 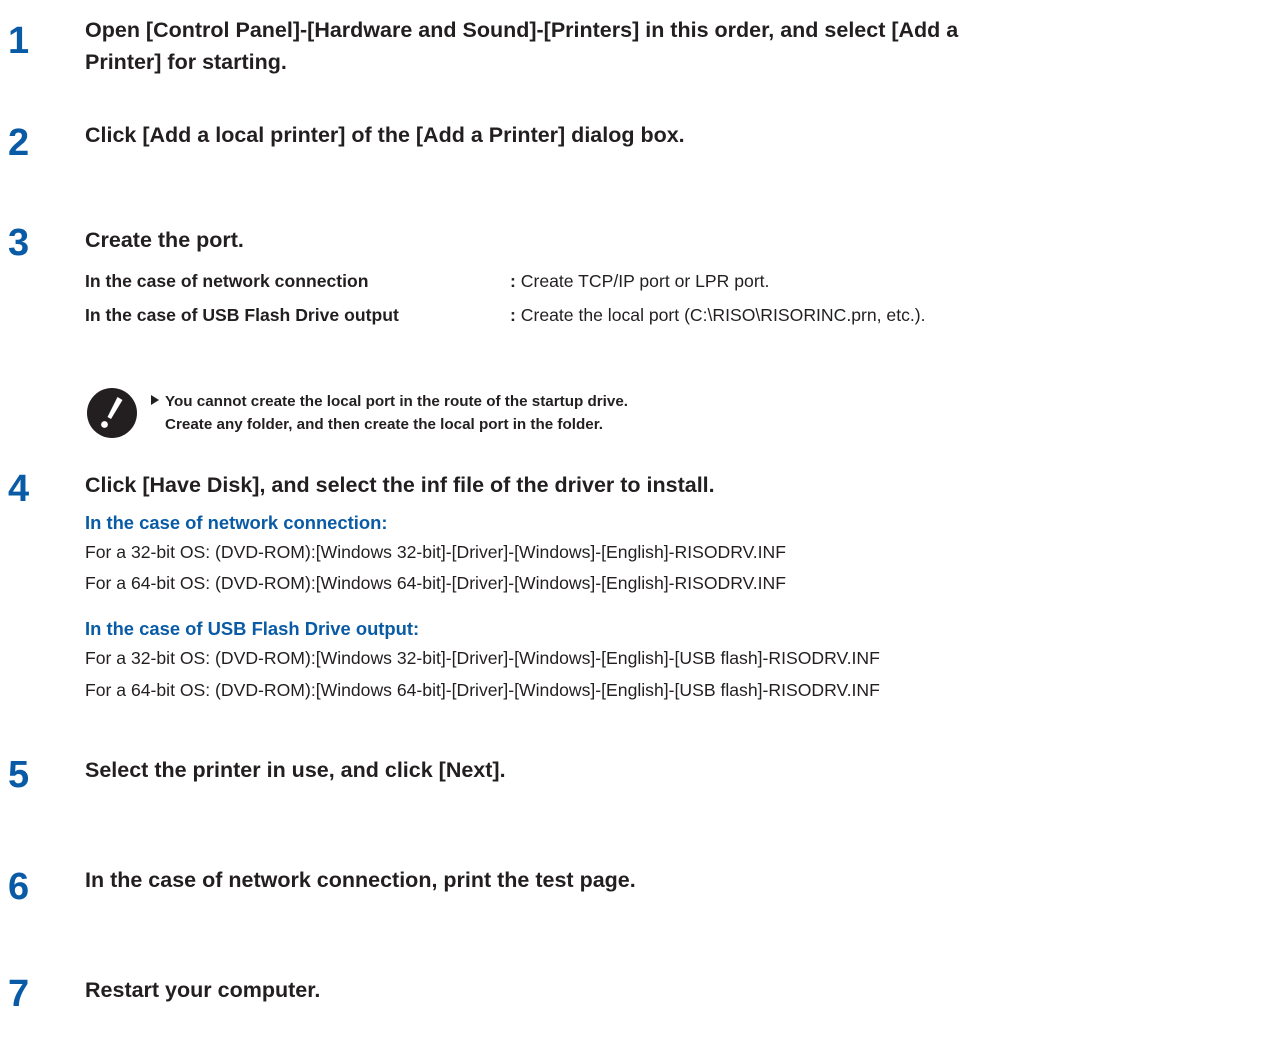 What do you see at coordinates (227, 281) in the screenshot?
I see `row-label: In the case of network connection` at bounding box center [227, 281].